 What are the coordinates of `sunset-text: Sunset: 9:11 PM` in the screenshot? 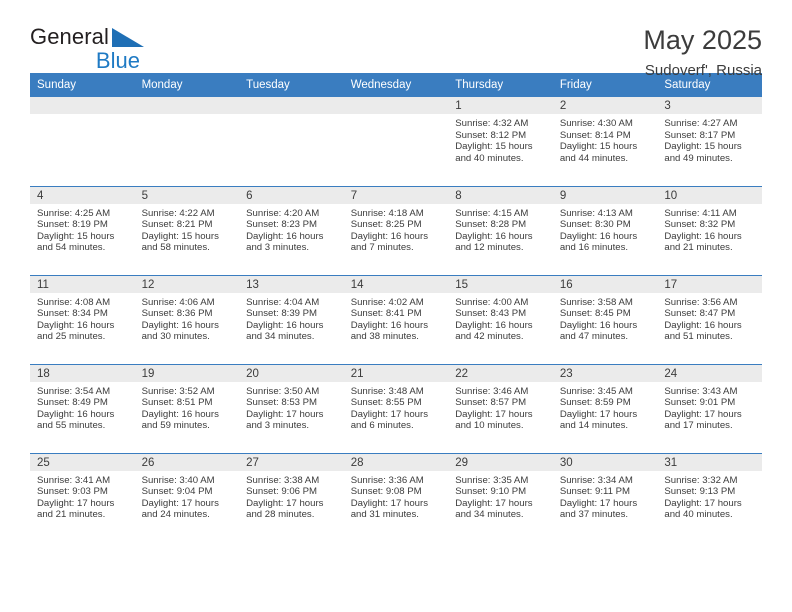 It's located at (595, 492).